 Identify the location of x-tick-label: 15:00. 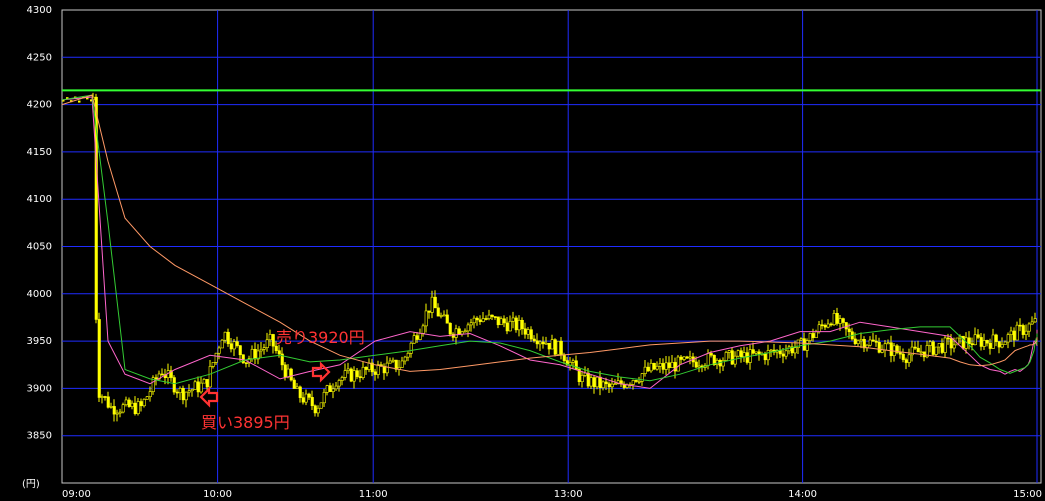
(1027, 494).